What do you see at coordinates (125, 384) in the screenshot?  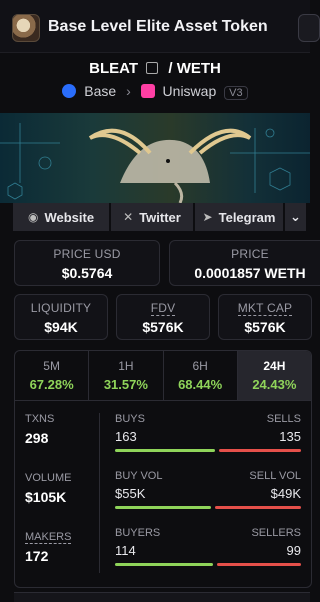 I see `tab-1h-change: 31.57%` at bounding box center [125, 384].